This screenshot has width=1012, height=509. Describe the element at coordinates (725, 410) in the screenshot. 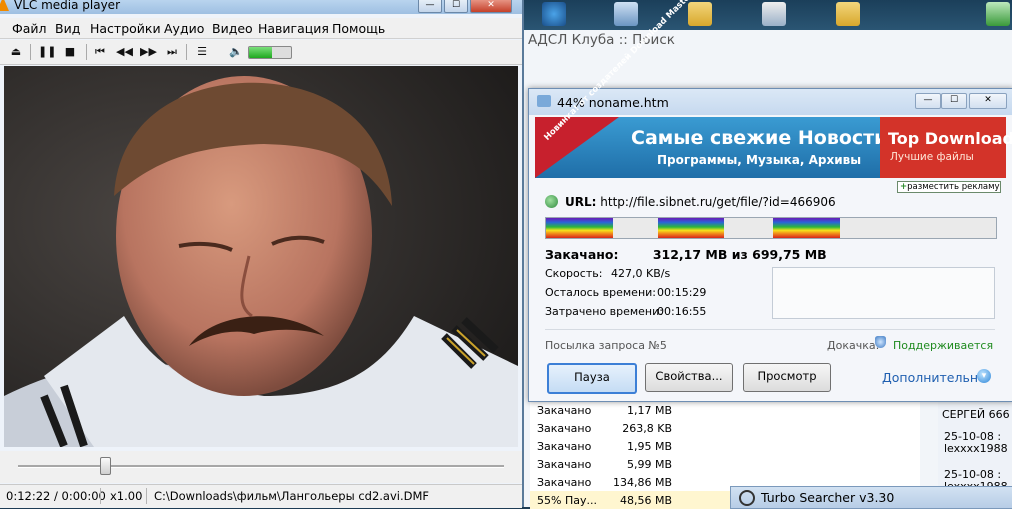

I see `list-item: Закачано 1,17 MB` at that location.